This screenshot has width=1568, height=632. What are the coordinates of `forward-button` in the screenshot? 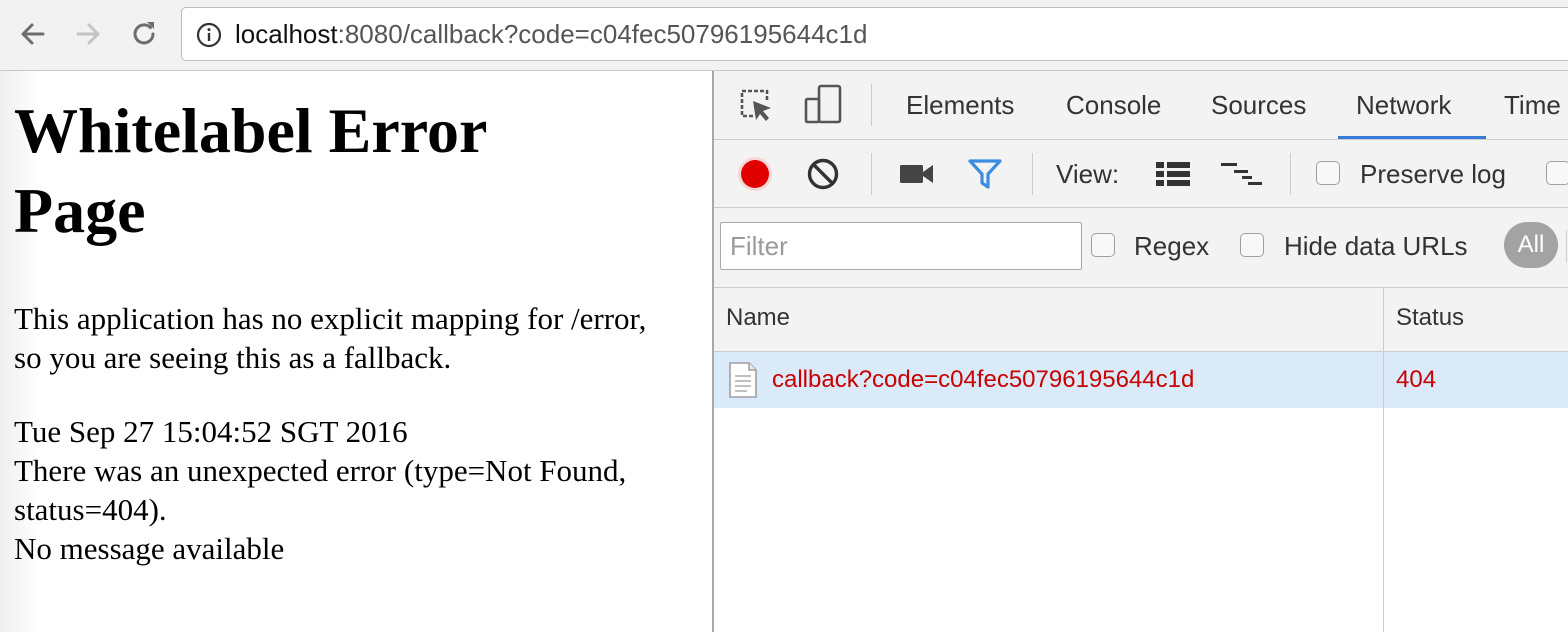 It's located at (88, 34).